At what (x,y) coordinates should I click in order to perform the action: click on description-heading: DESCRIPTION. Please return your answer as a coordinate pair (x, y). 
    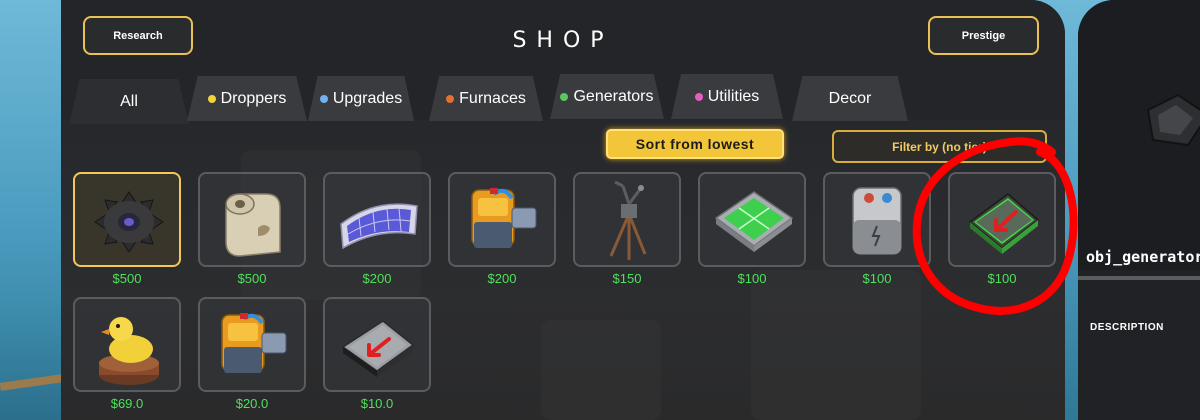
    Looking at the image, I should click on (1127, 327).